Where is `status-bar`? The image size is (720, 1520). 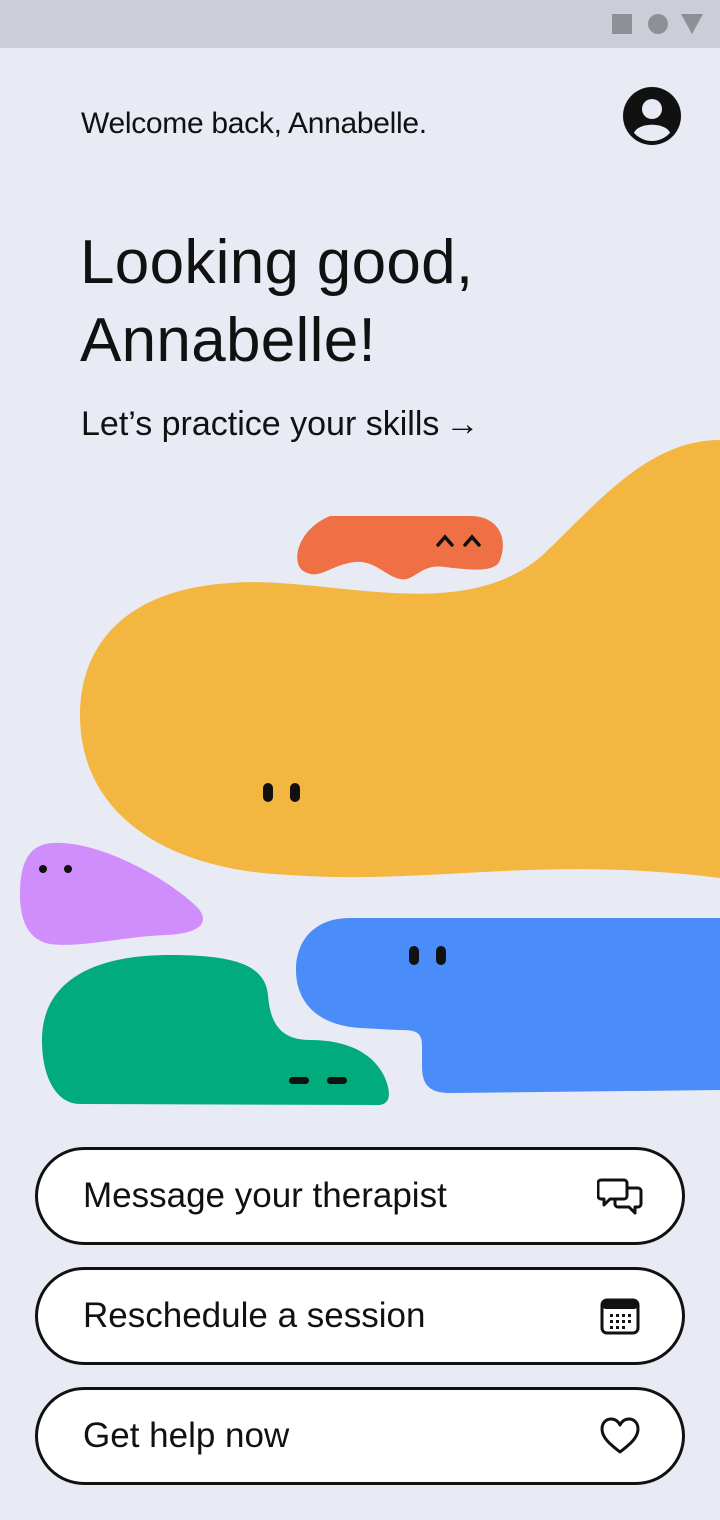
status-bar is located at coordinates (360, 24).